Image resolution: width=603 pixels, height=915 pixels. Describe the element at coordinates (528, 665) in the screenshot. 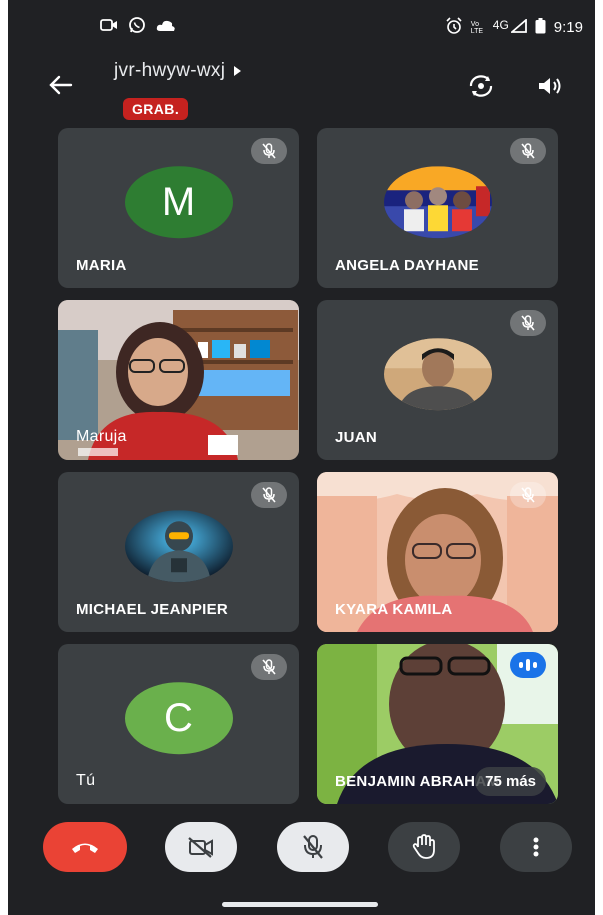

I see `speaking-indicator-icon` at that location.